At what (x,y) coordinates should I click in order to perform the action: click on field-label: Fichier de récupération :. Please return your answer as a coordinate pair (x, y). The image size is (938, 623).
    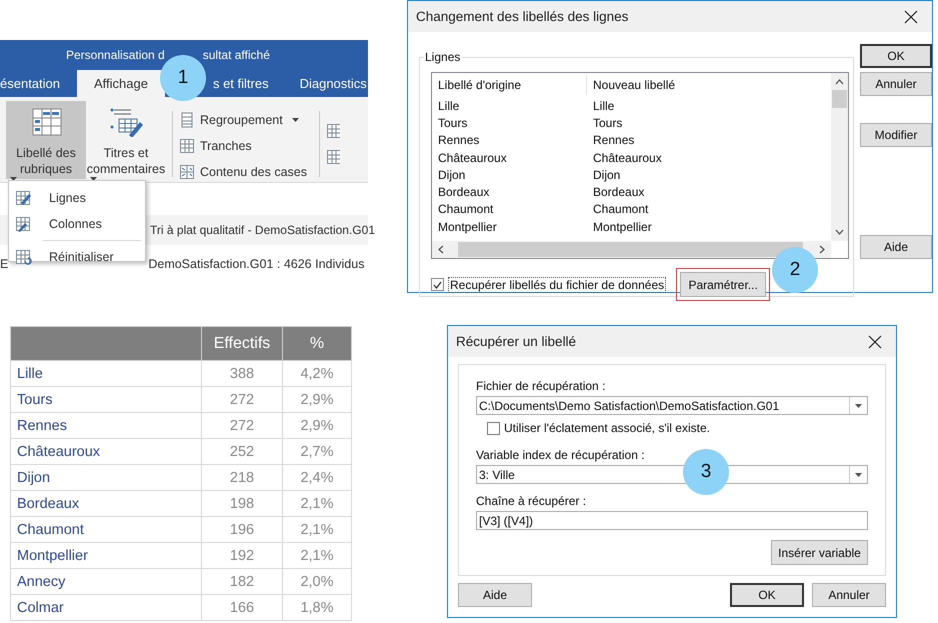
    Looking at the image, I should click on (541, 386).